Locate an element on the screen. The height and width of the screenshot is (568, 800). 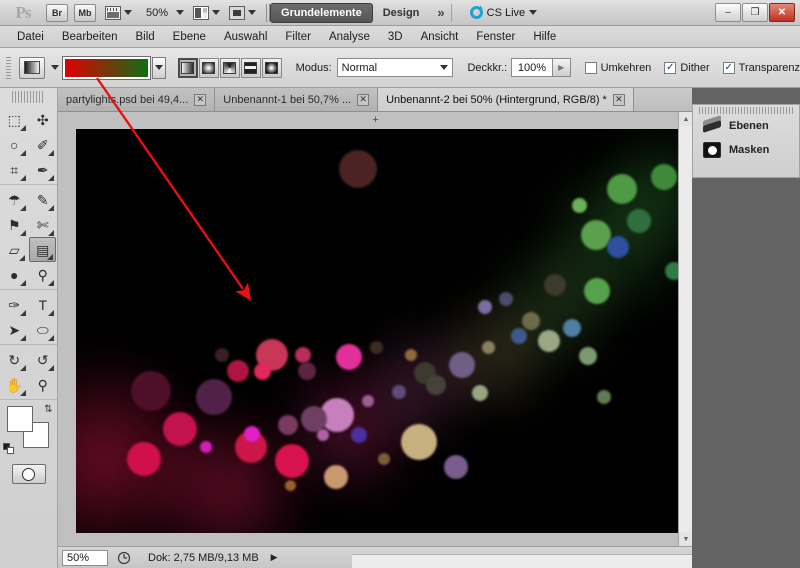
tool-preset-chevron-down-icon is located at coordinates (54, 67).